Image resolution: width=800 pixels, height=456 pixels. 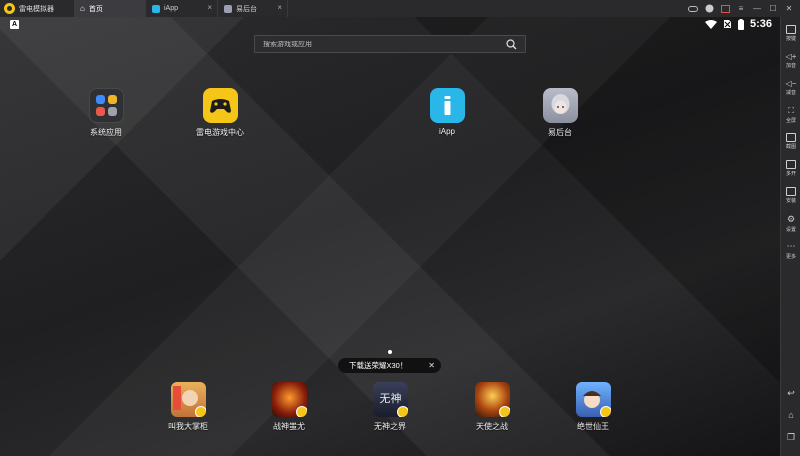 I want to click on search-input, so click(x=383, y=44).